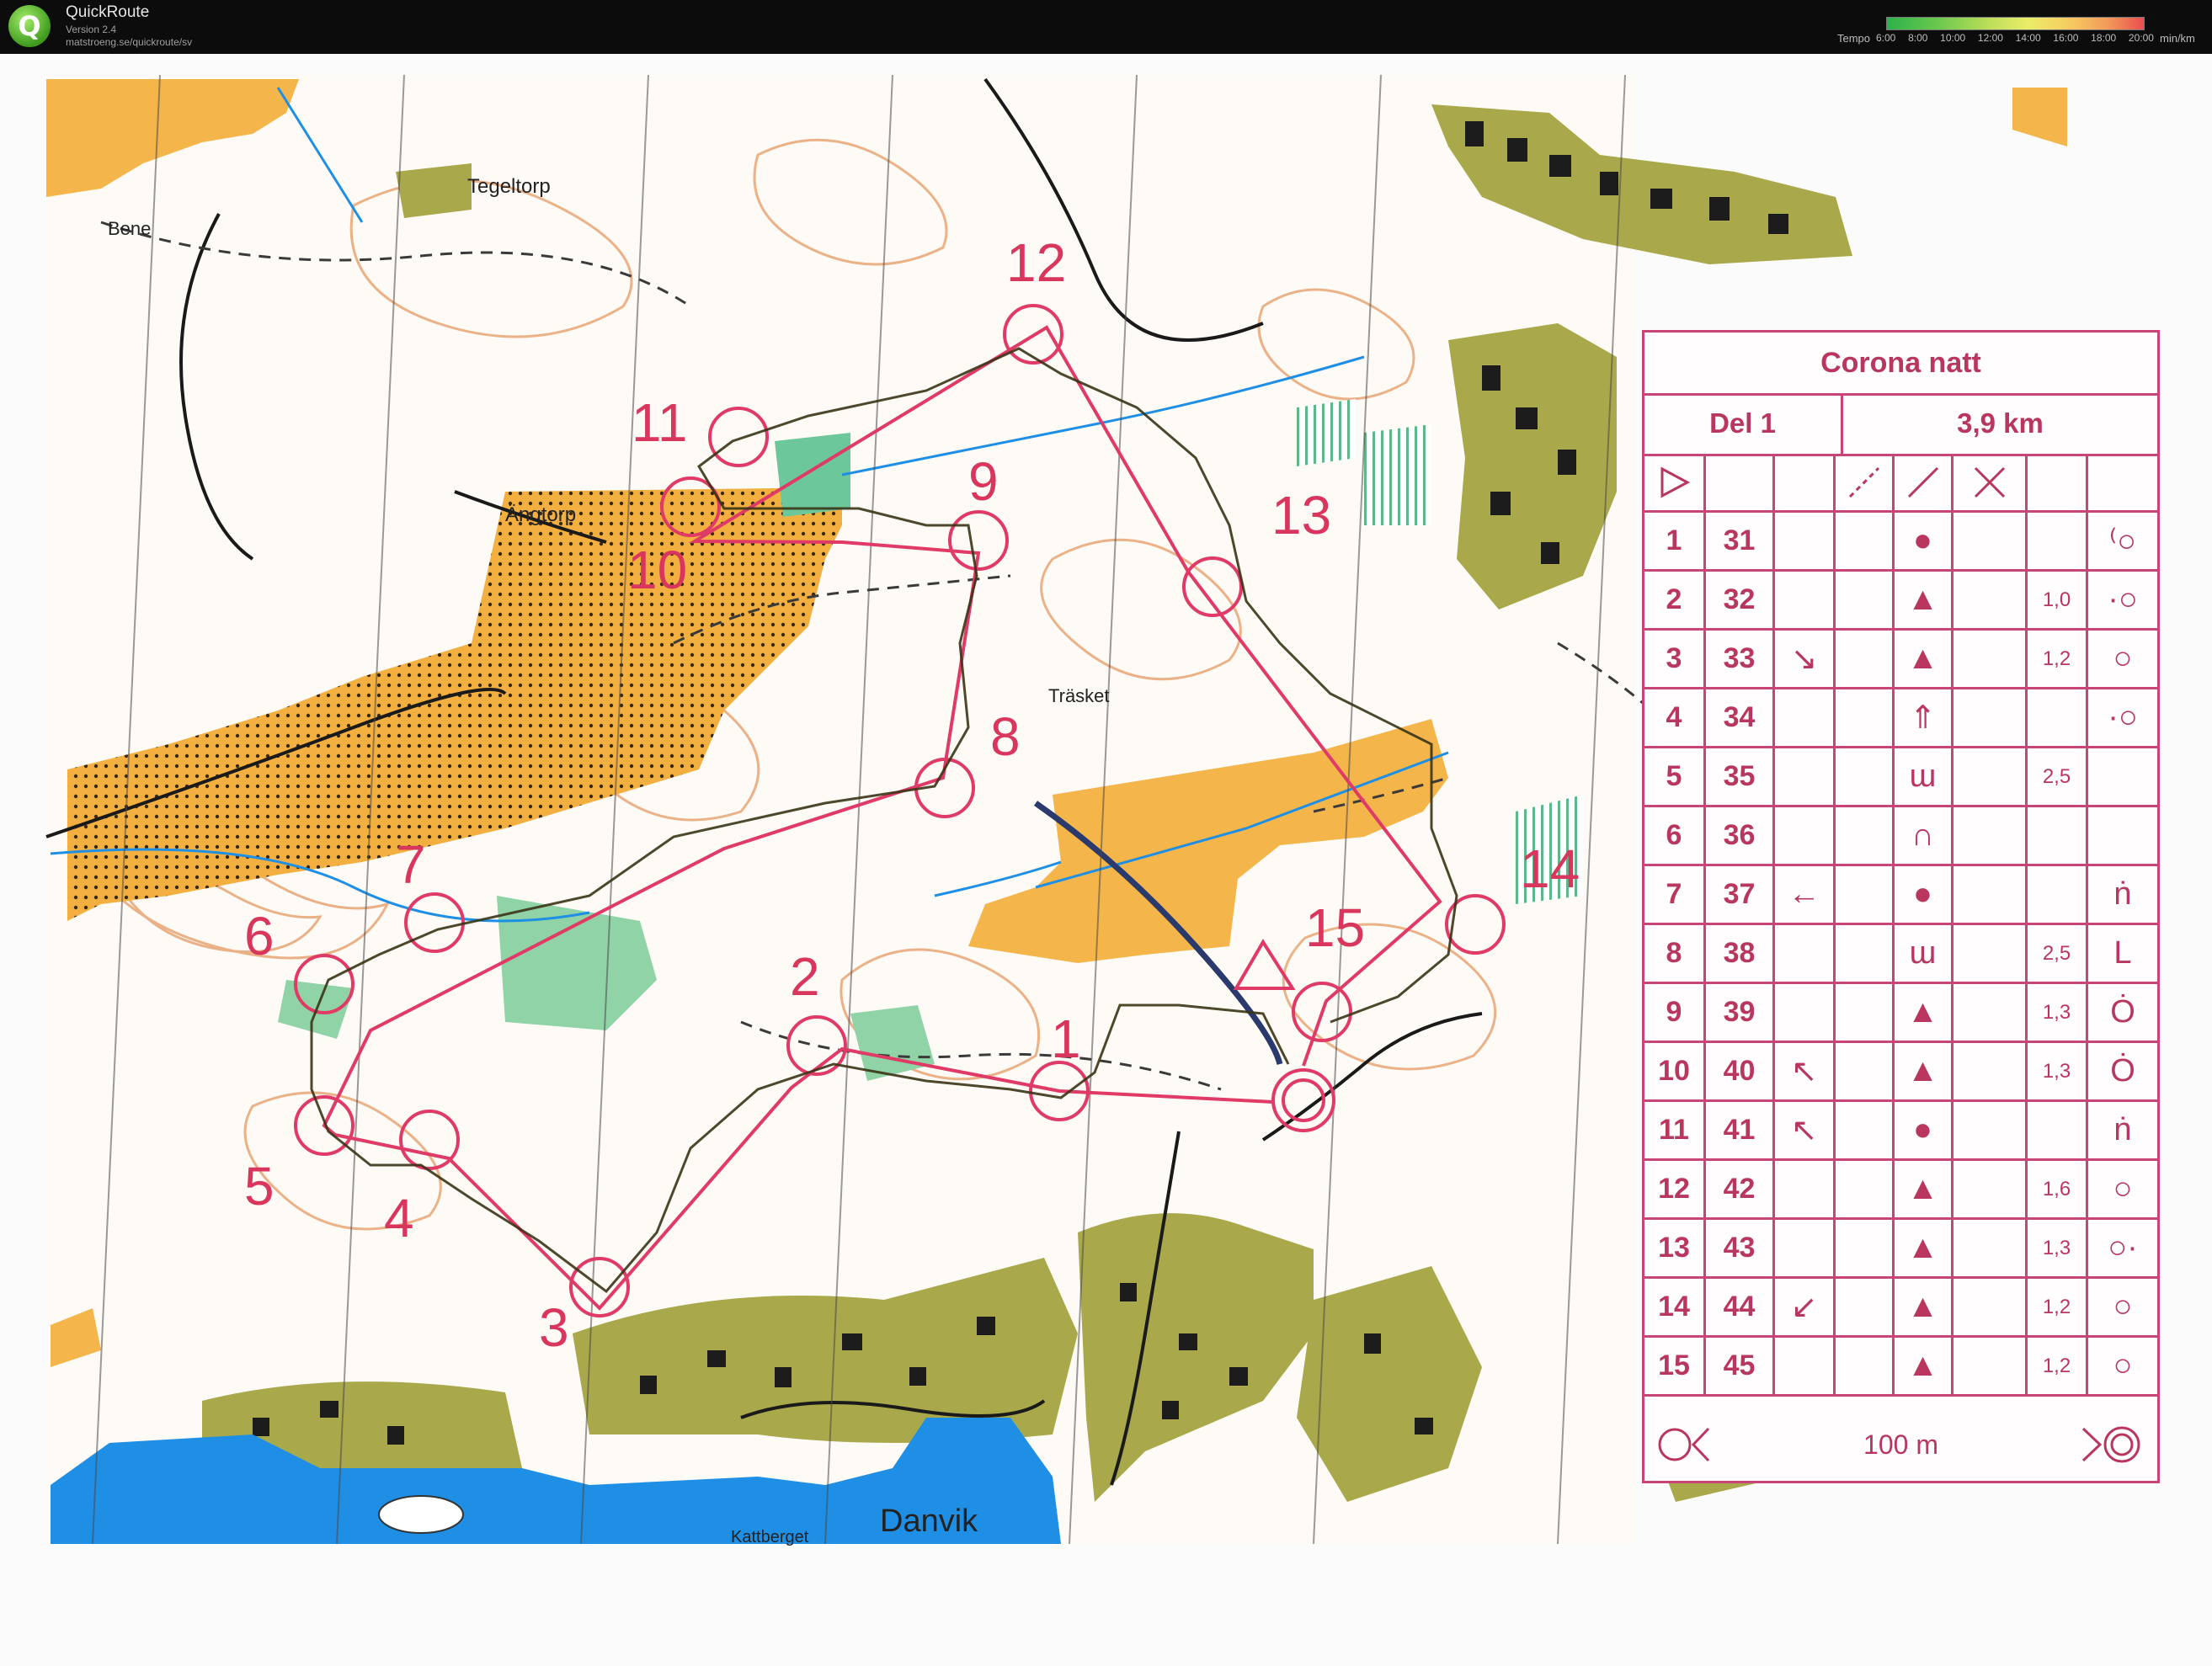 The image size is (2212, 1666). Describe the element at coordinates (1005, 736) in the screenshot. I see `control-number: 8` at that location.